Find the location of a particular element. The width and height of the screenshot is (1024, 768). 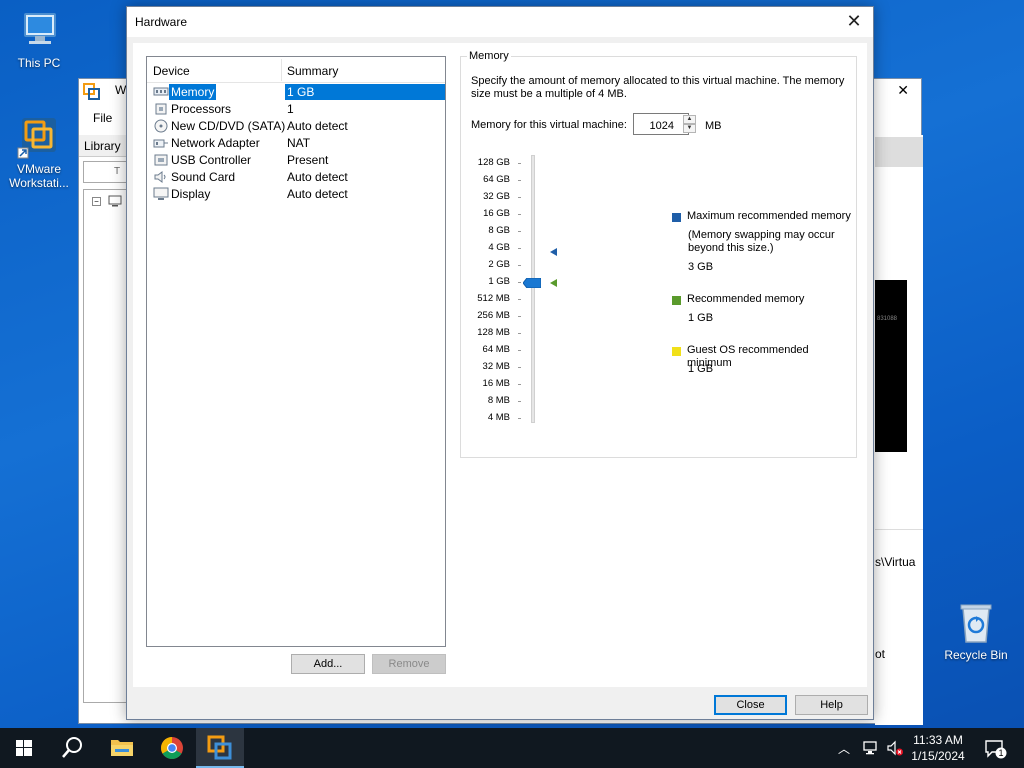

scale-label: 16 MB is located at coordinates (496, 383).